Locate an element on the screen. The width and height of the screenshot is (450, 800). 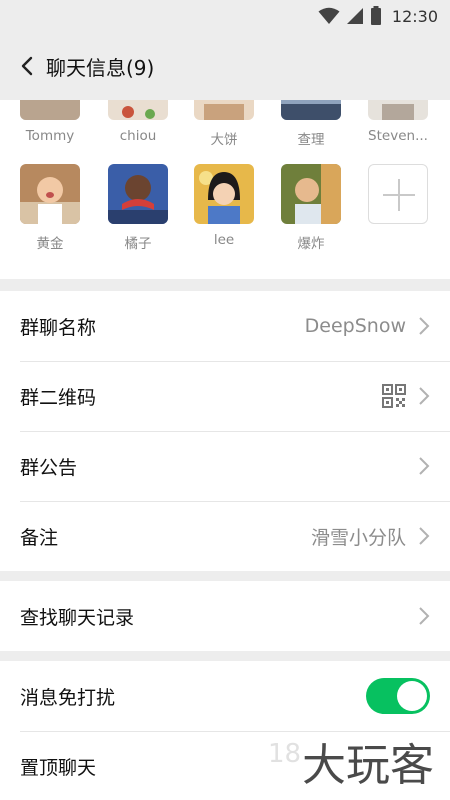
watermark-logo: 18 大玩客 is located at coordinates (351, 765).